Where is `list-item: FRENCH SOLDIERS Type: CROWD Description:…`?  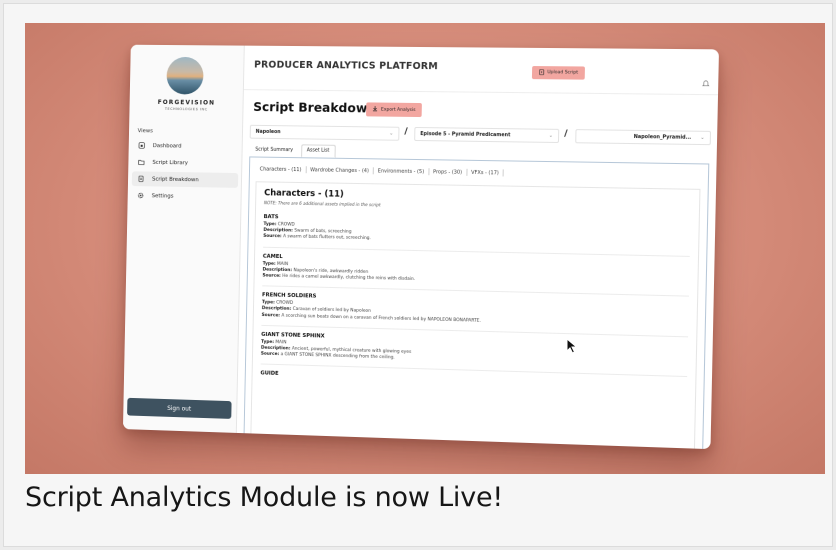
list-item: FRENCH SOLDIERS Type: CROWD Description:… is located at coordinates (474, 314).